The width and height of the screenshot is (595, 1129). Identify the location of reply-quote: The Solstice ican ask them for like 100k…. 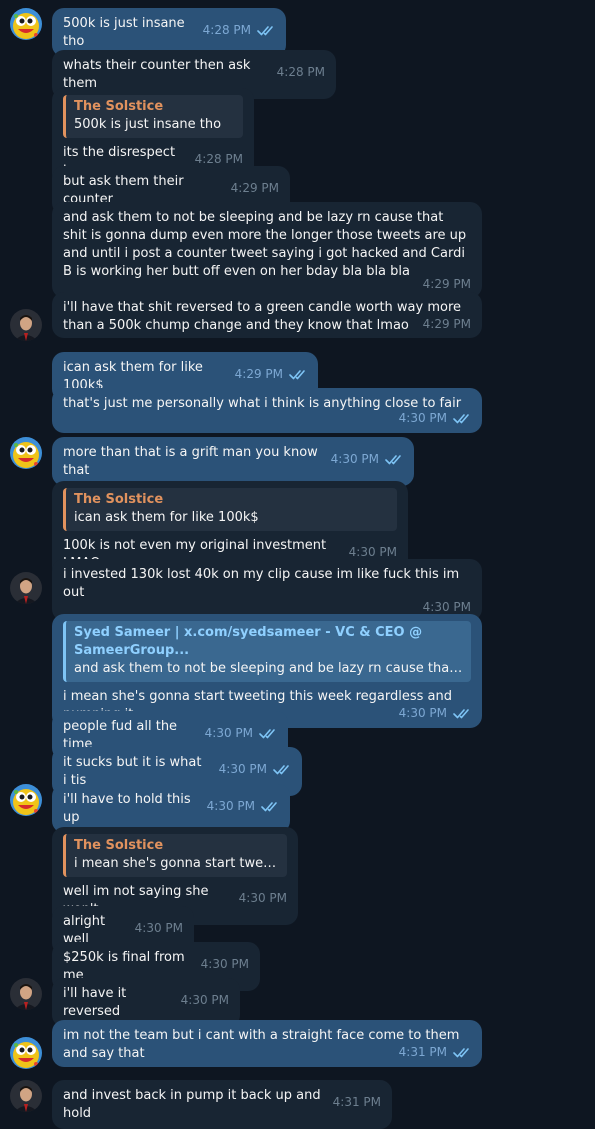
(230, 509).